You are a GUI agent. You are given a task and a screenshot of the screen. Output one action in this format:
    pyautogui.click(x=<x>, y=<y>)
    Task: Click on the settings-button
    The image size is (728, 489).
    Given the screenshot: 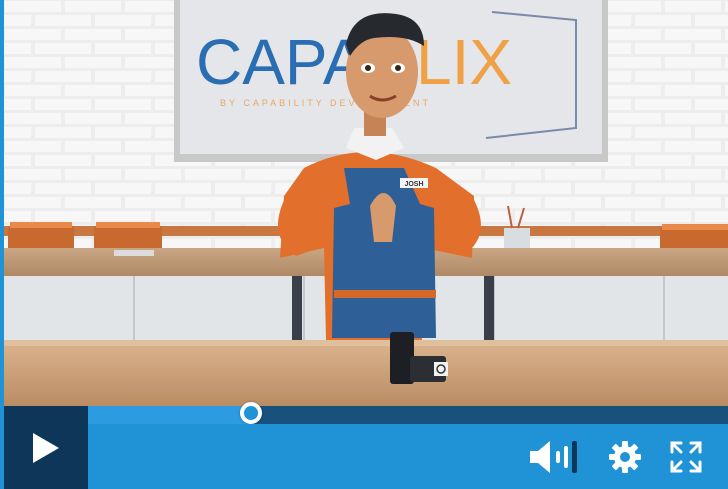 What is the action you would take?
    pyautogui.click(x=625, y=457)
    